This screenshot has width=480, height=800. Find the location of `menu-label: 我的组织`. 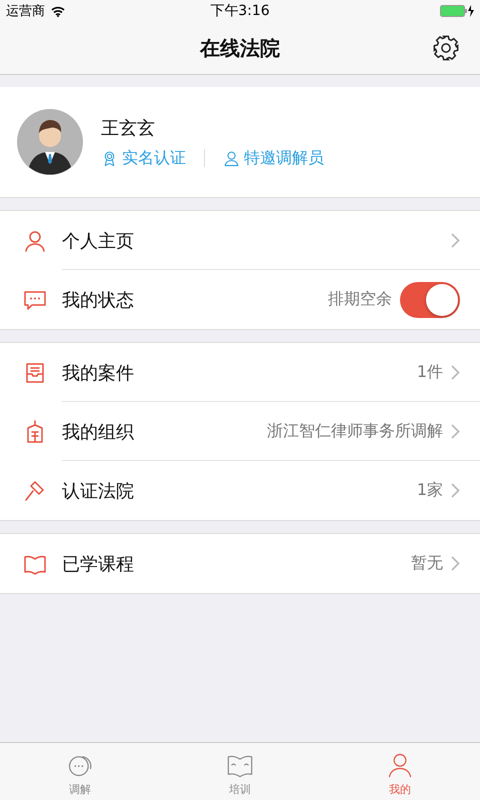

menu-label: 我的组织 is located at coordinates (164, 432).